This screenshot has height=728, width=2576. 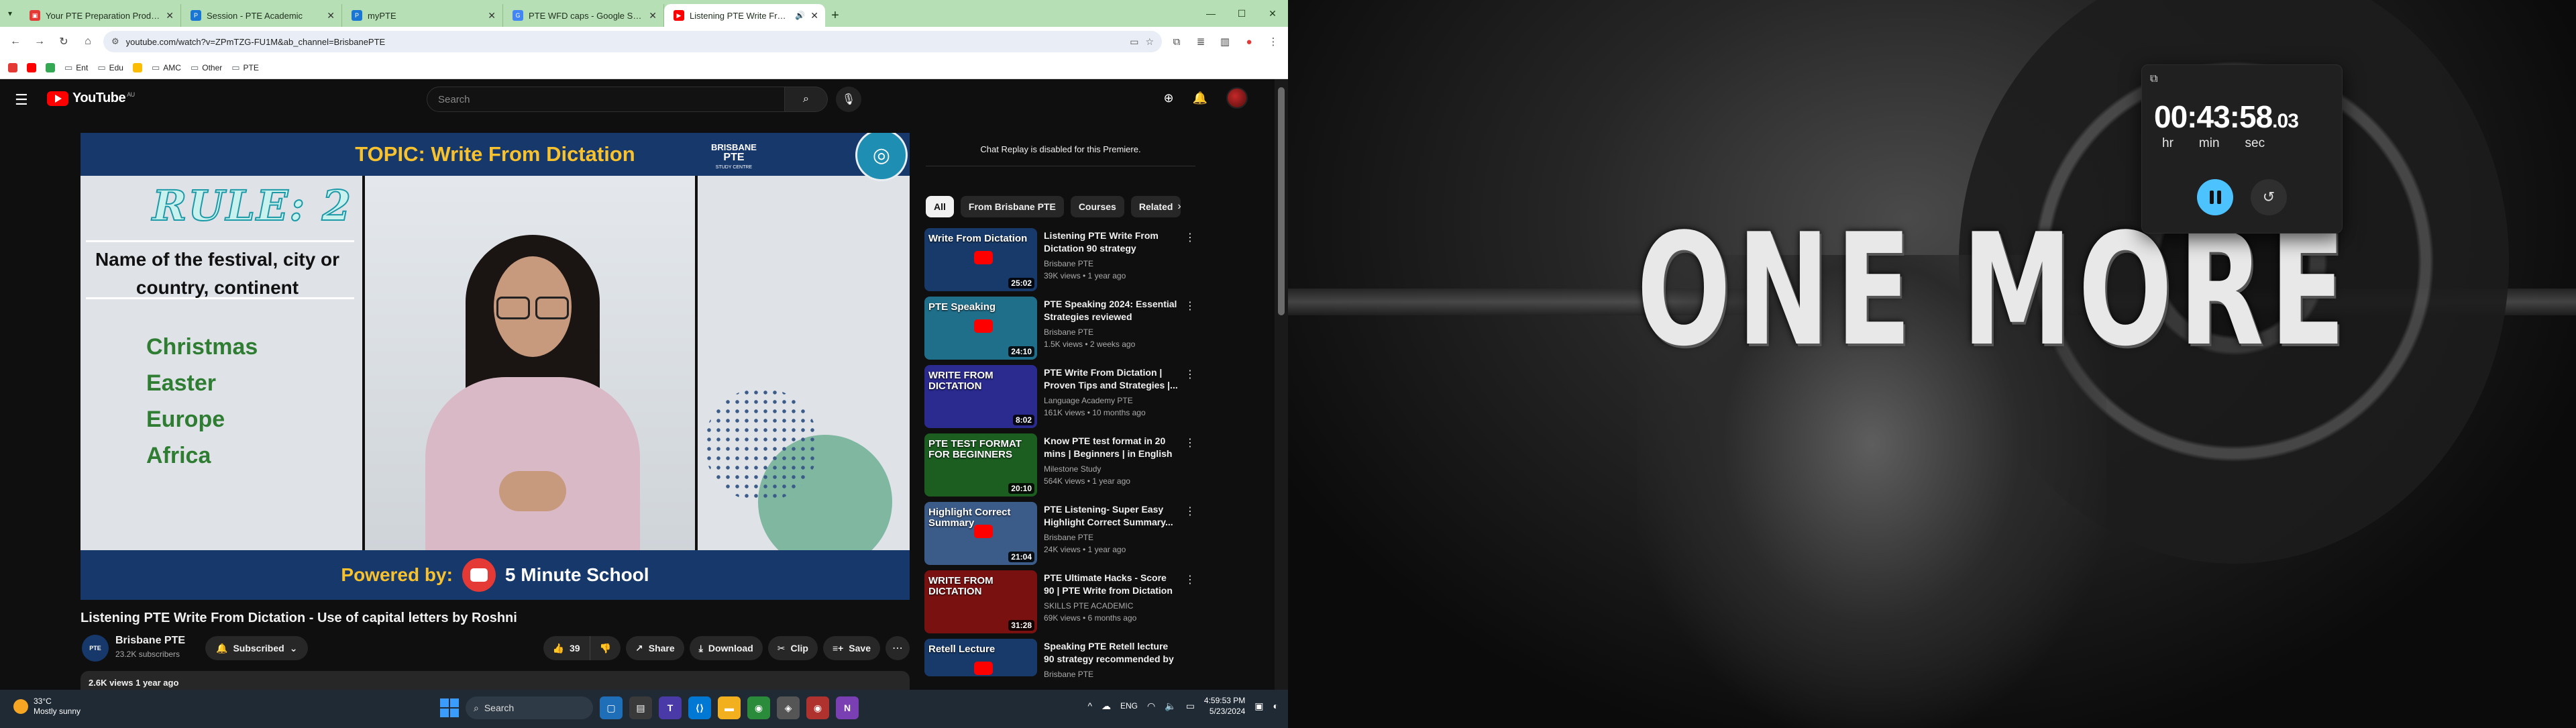 What do you see at coordinates (1224, 706) in the screenshot?
I see `clock: 4:59:53 PM 5/23/2024` at bounding box center [1224, 706].